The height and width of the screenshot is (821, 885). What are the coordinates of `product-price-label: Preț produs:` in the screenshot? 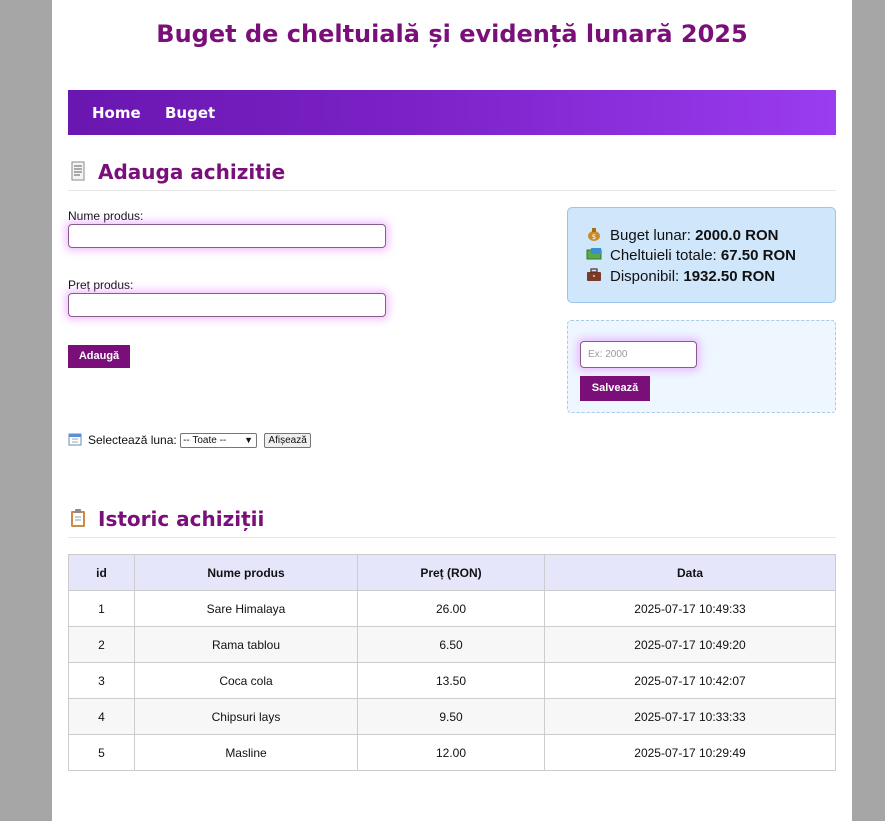 It's located at (101, 285).